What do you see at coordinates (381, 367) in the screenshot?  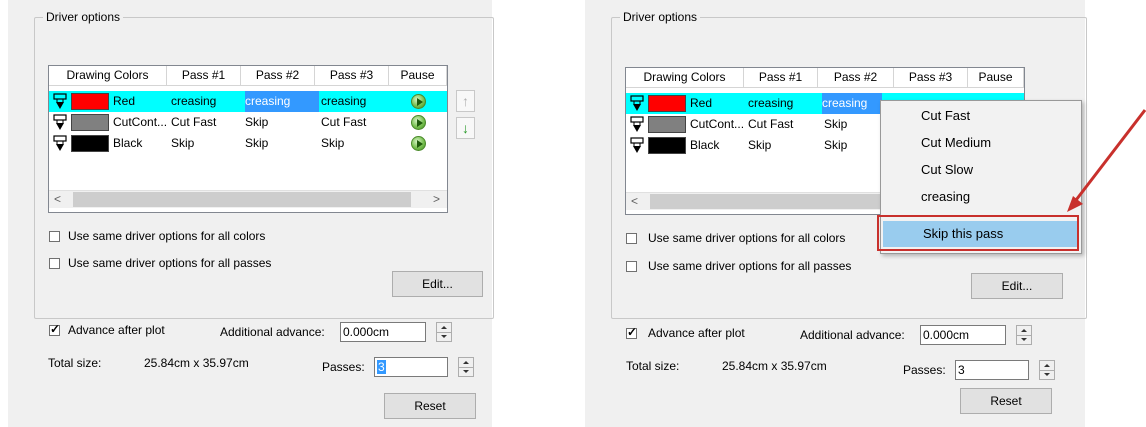 I see `passes-value: 3` at bounding box center [381, 367].